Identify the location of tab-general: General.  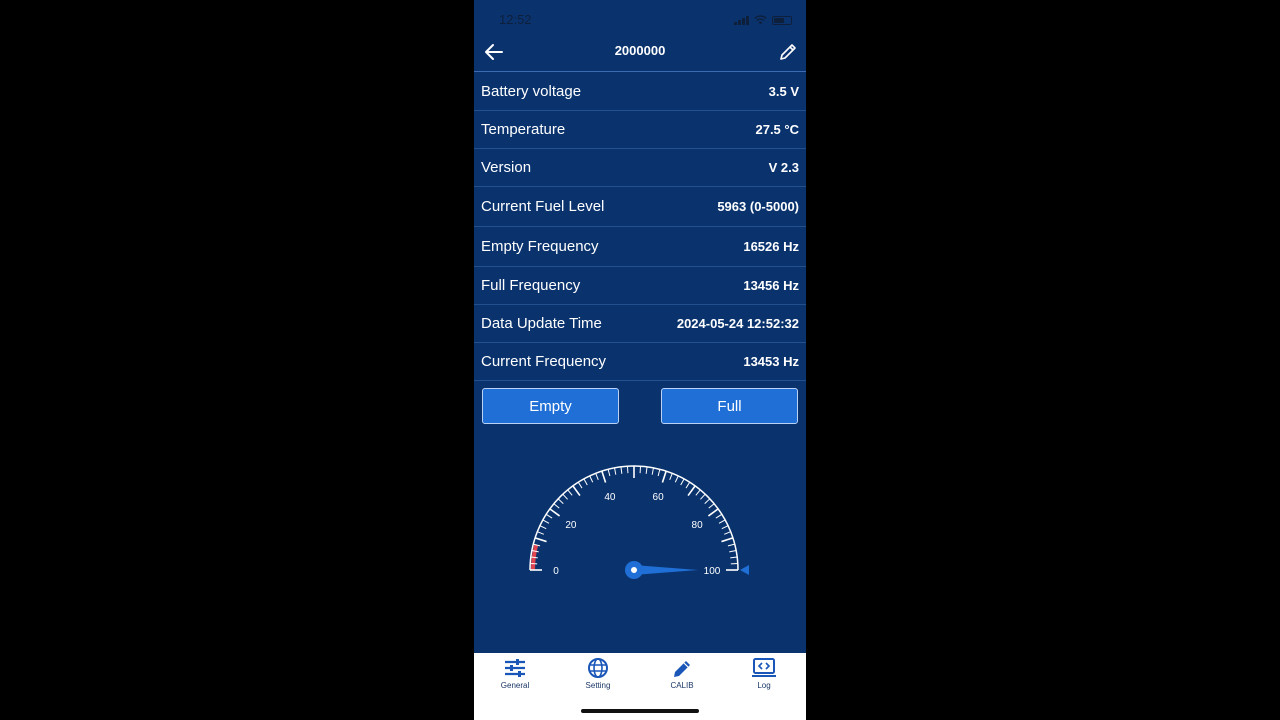
(515, 674).